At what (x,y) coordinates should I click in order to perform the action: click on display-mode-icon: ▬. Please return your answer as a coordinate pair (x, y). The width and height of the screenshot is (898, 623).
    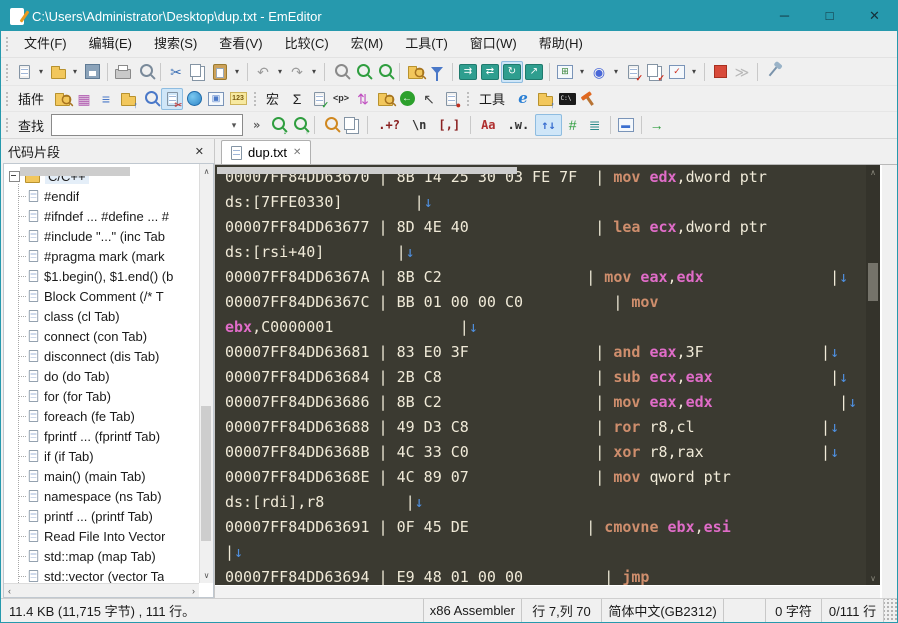
    Looking at the image, I should click on (626, 125).